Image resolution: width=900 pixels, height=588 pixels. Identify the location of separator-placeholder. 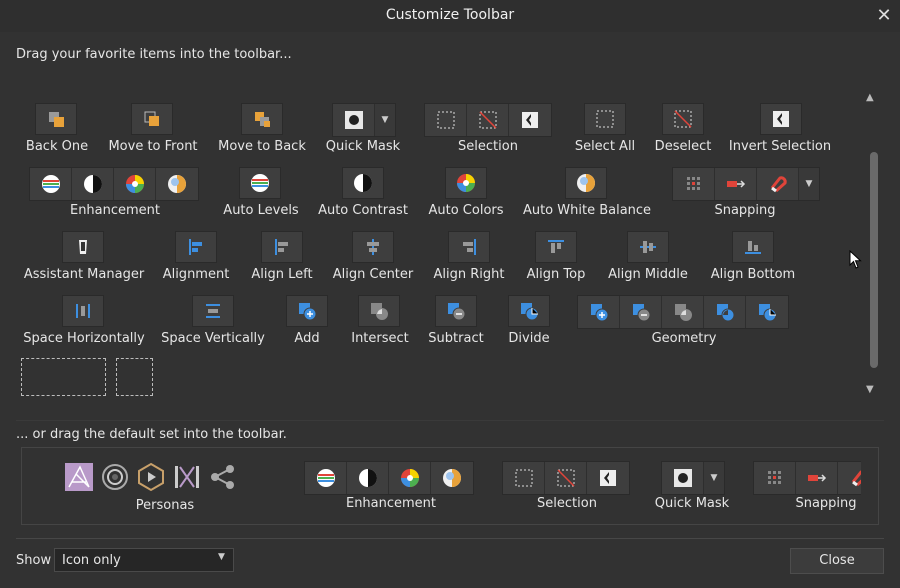
(63, 377).